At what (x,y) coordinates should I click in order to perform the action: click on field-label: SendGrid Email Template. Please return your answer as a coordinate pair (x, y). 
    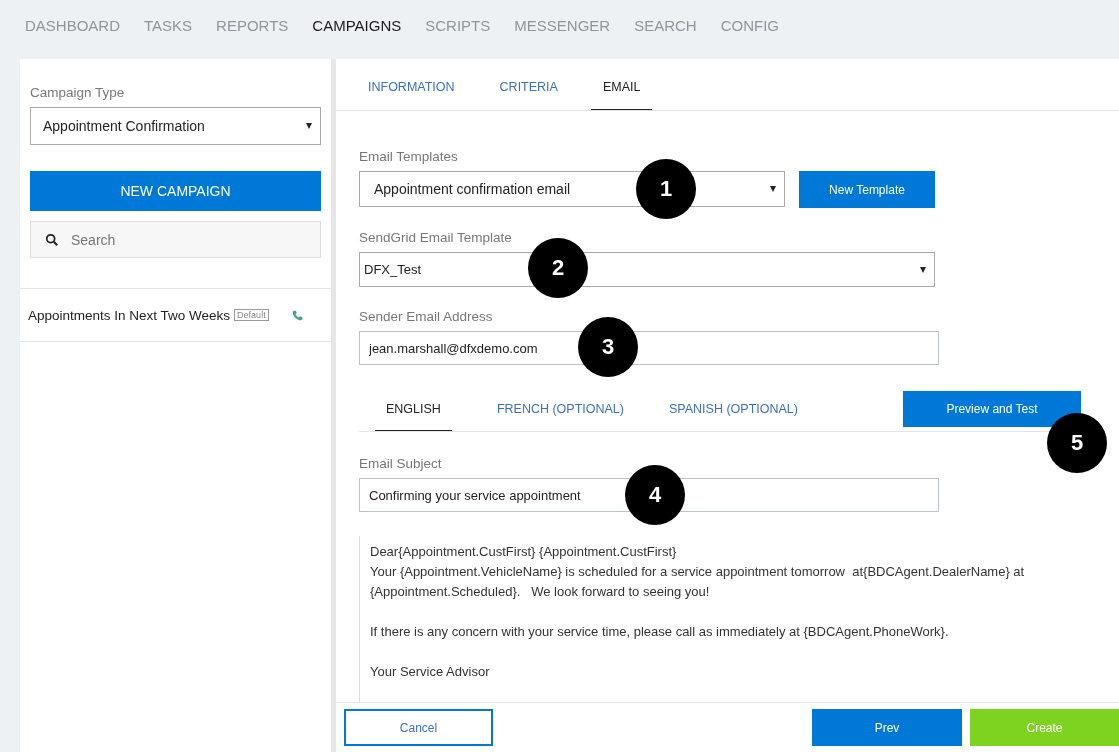
    Looking at the image, I should click on (436, 237).